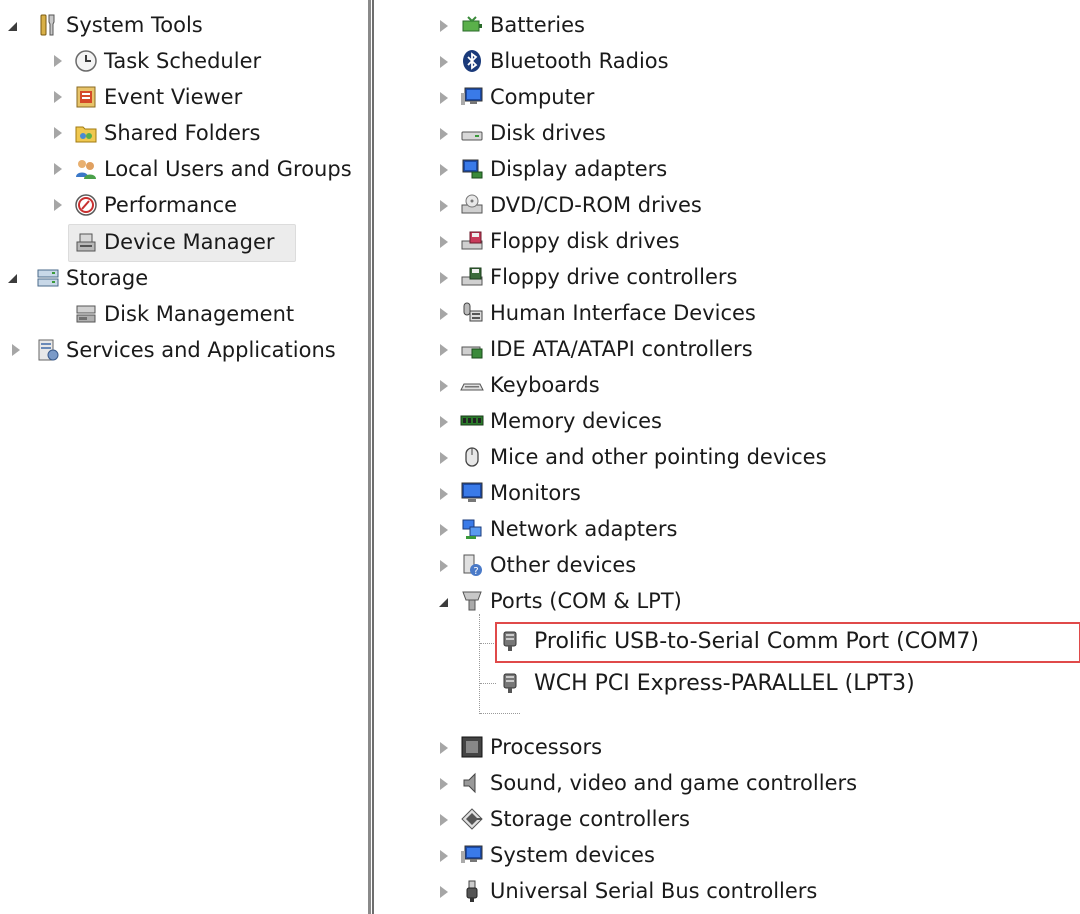  I want to click on expand-toggle-ide, so click(444, 350).